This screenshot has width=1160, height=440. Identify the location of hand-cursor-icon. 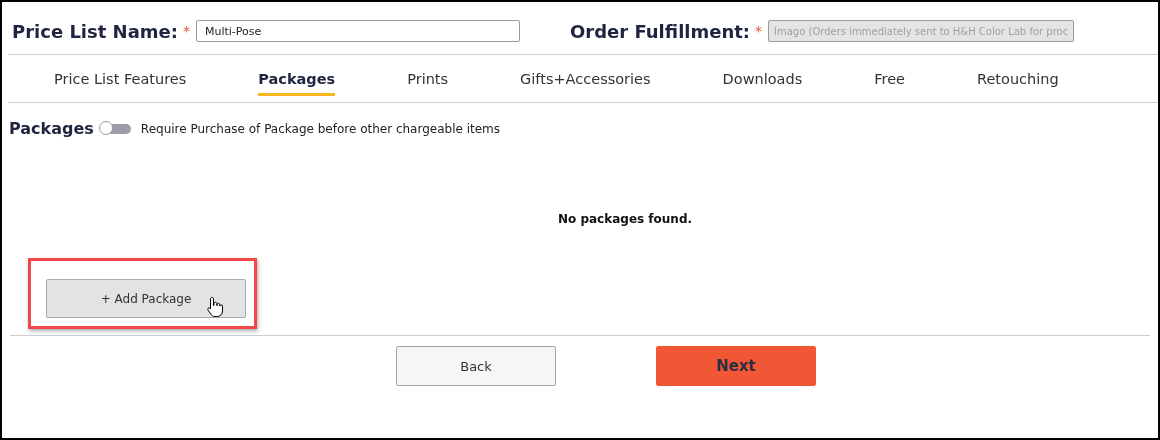
(215, 307).